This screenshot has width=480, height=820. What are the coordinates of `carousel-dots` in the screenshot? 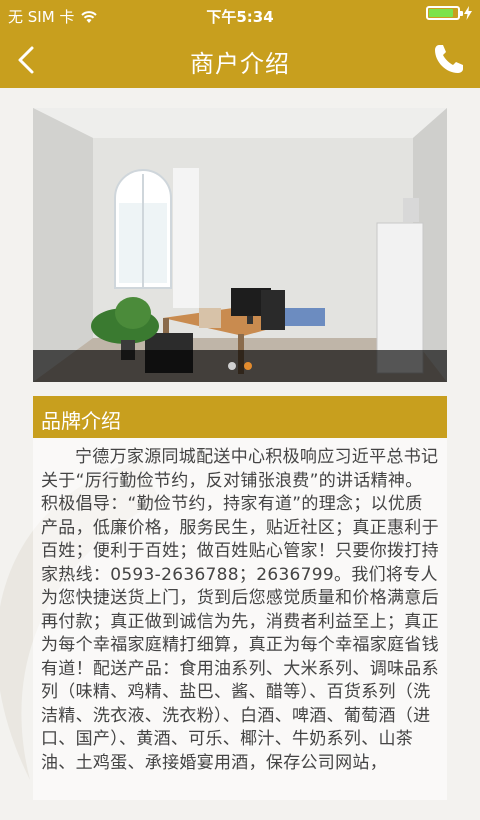 It's located at (240, 366).